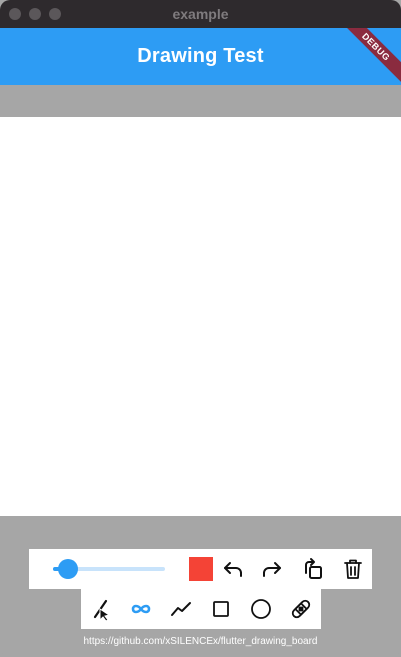  I want to click on undo-icon, so click(233, 569).